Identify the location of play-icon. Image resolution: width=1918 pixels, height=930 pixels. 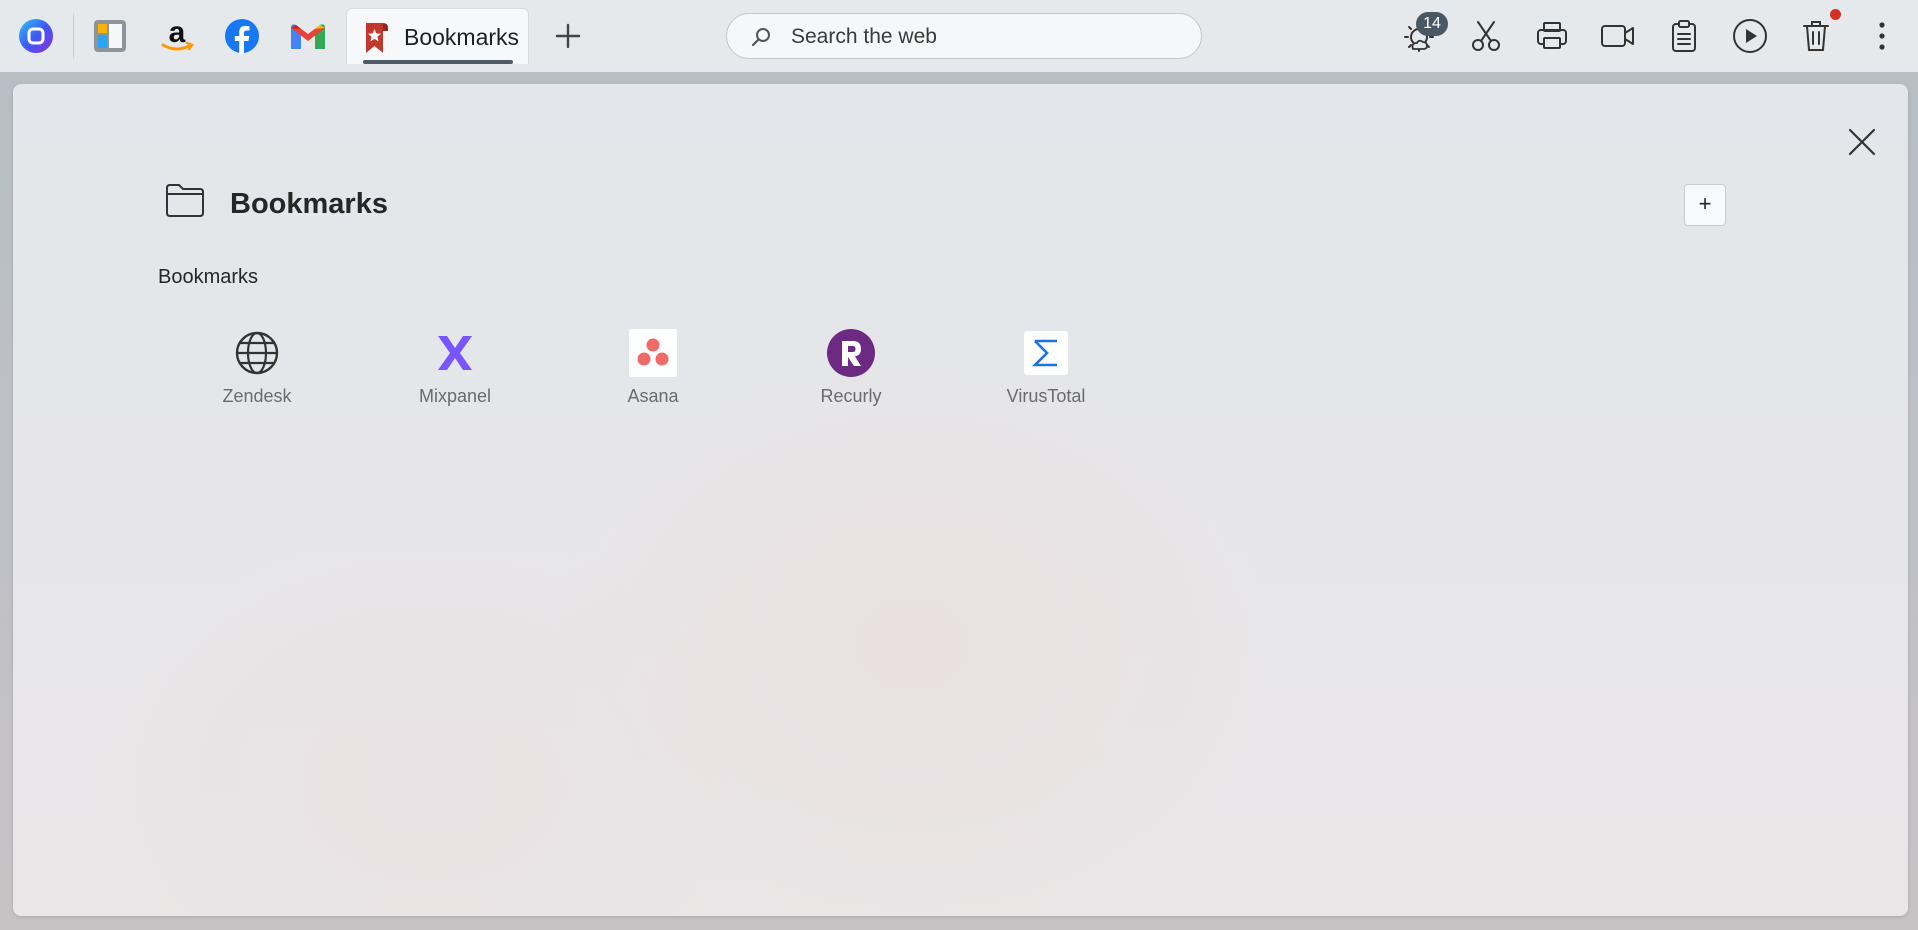
(1750, 36).